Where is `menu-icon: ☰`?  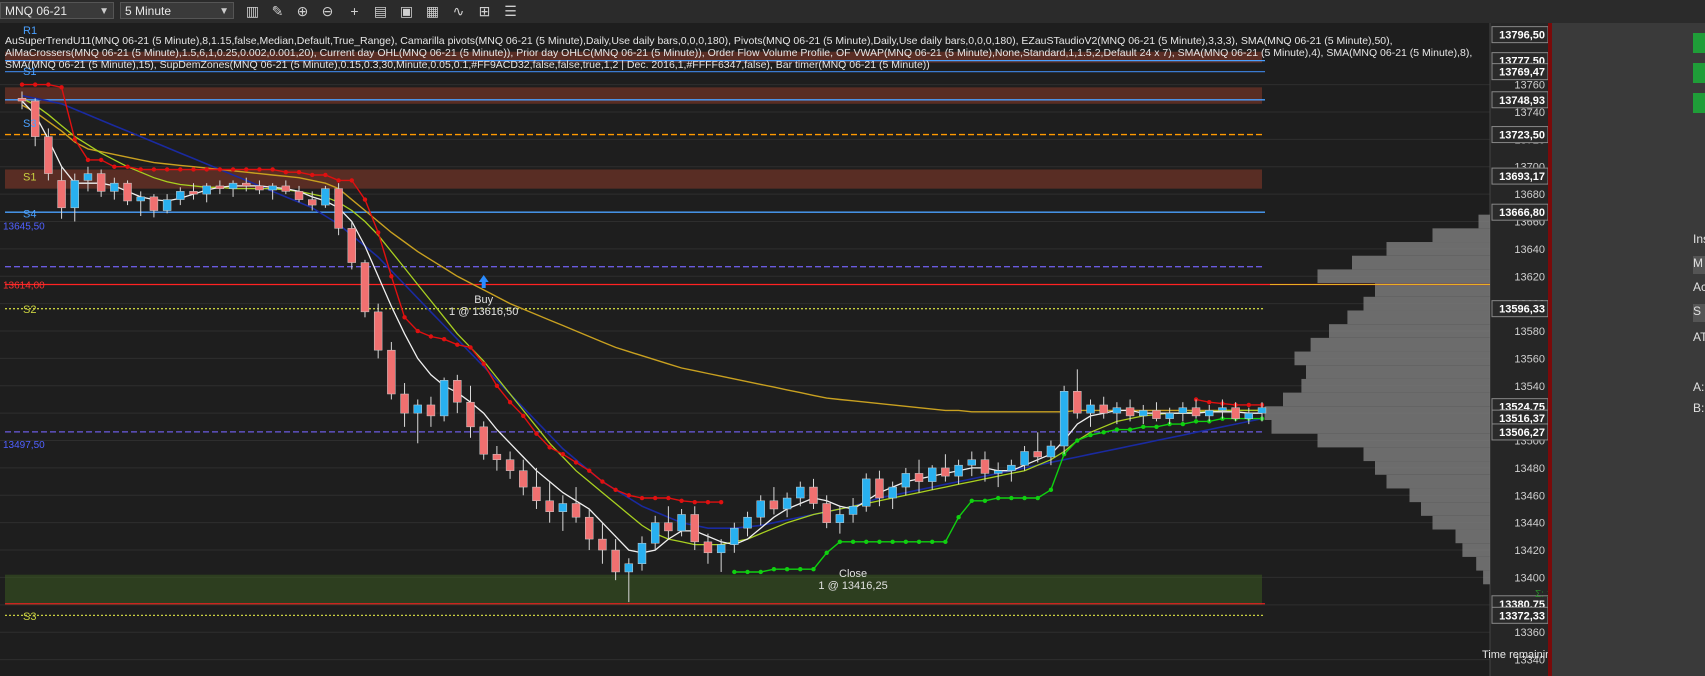 menu-icon: ☰ is located at coordinates (510, 11).